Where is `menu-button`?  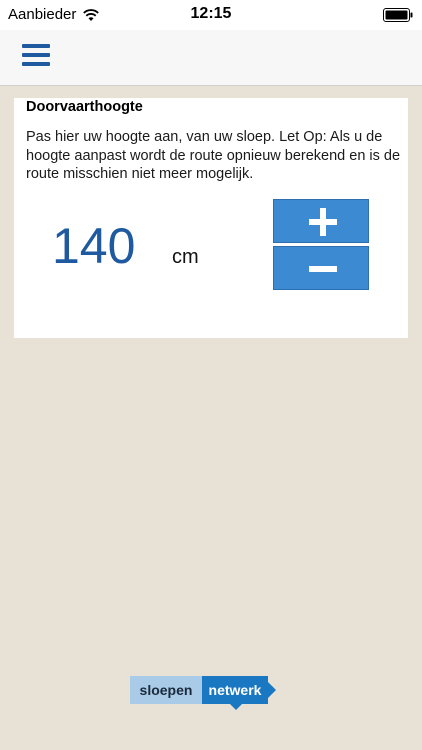 menu-button is located at coordinates (36, 55).